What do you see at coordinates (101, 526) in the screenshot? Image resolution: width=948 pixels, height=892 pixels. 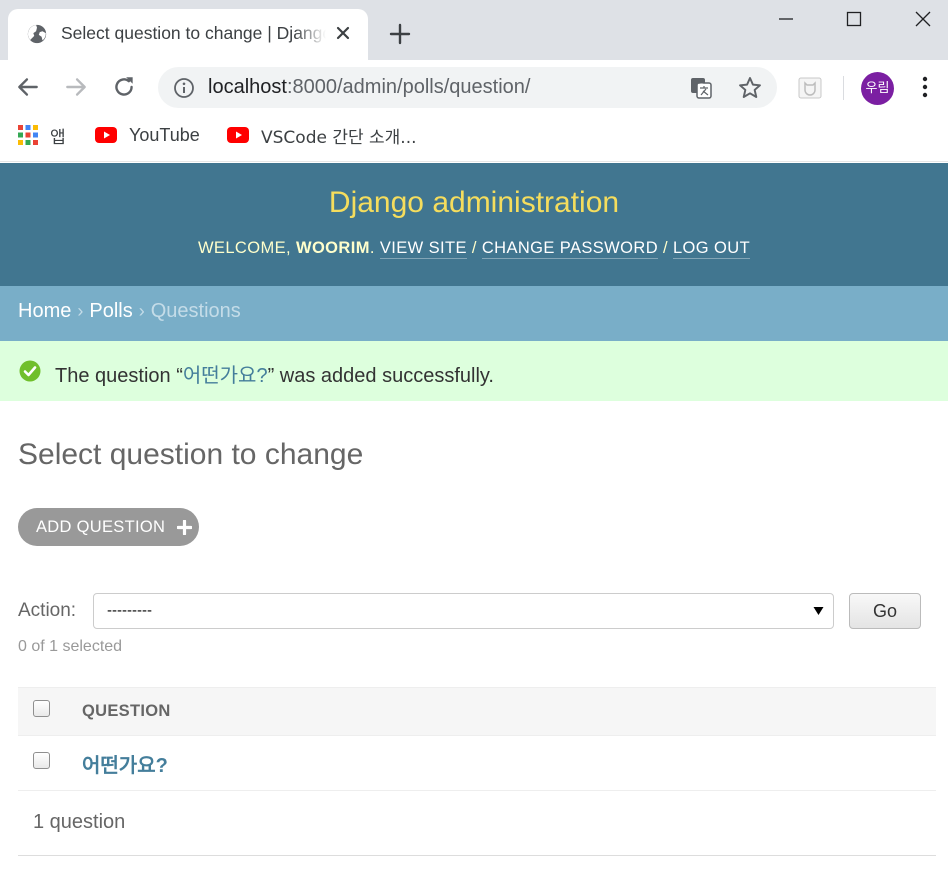 I see `add-question-label: ADD QUESTION` at bounding box center [101, 526].